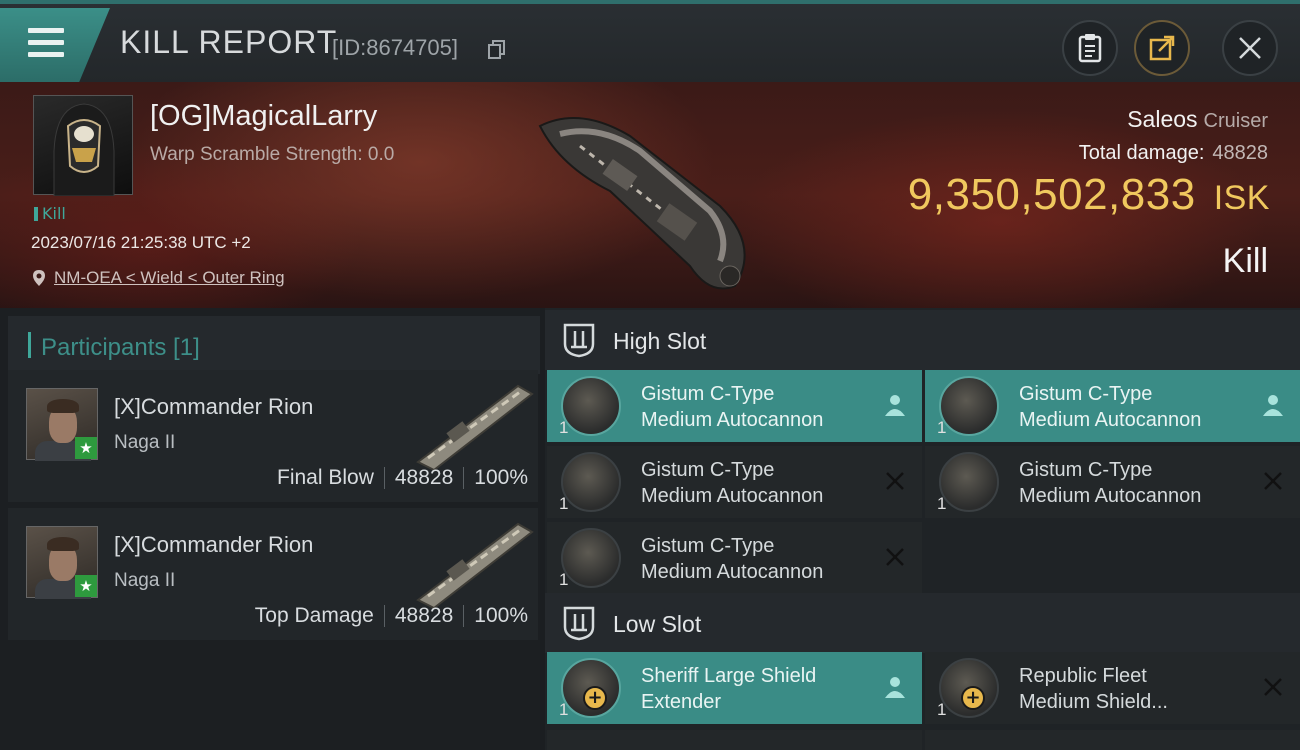 The image size is (1300, 750). Describe the element at coordinates (229, 42) in the screenshot. I see `page-title: KILL REPORT` at that location.